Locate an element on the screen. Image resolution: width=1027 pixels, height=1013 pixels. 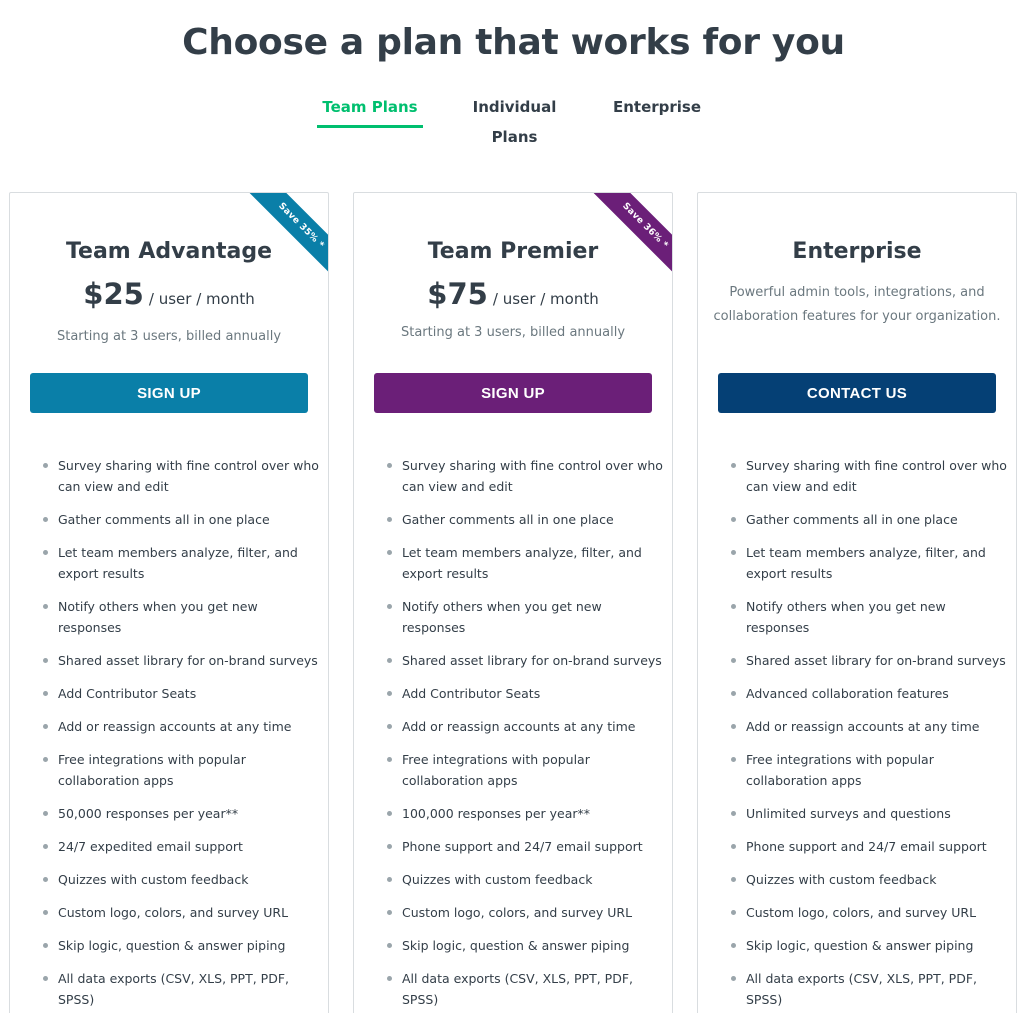
feature-item: 50,000 responses per year** is located at coordinates (175, 813).